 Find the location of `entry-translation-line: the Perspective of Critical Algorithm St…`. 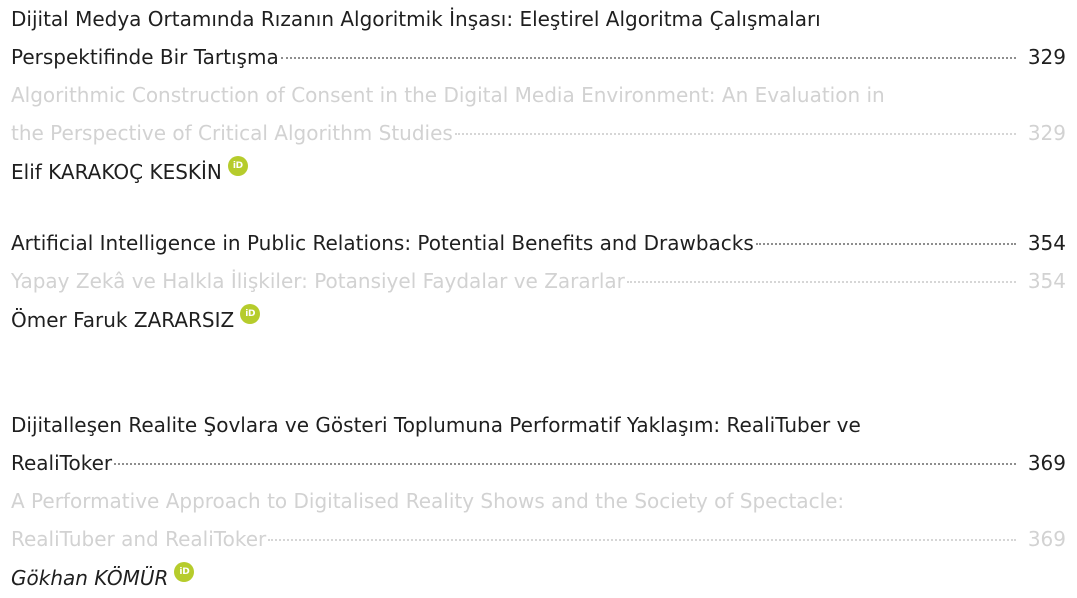

entry-translation-line: the Perspective of Critical Algorithm St… is located at coordinates (538, 133).